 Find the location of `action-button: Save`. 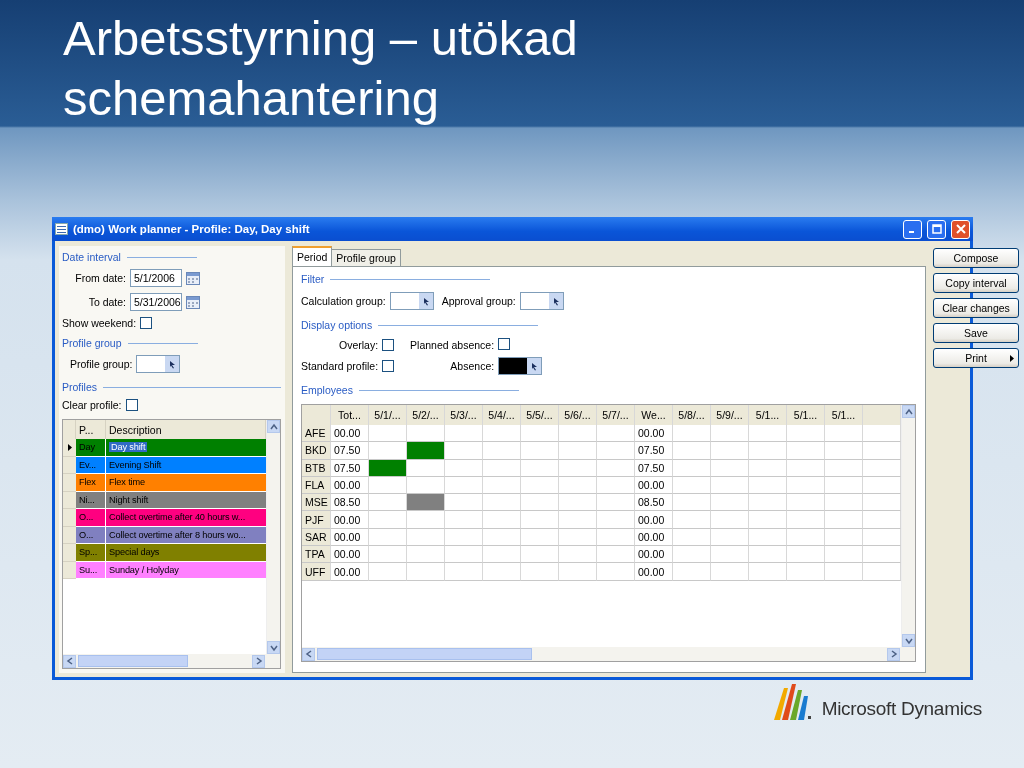

action-button: Save is located at coordinates (976, 333).